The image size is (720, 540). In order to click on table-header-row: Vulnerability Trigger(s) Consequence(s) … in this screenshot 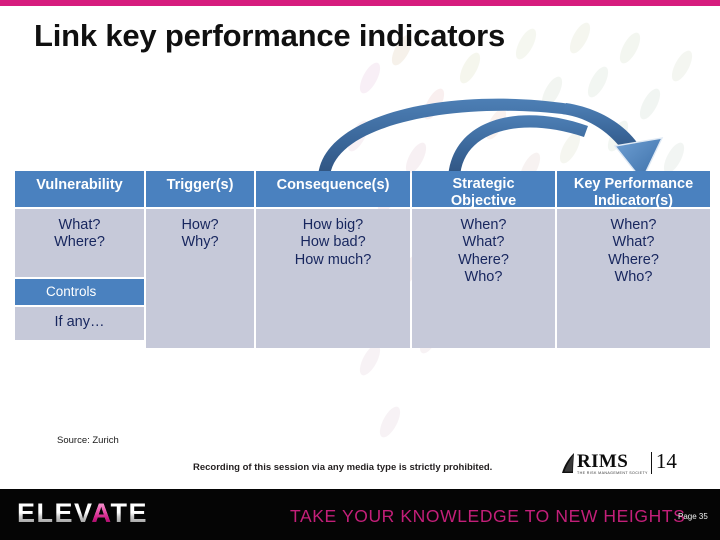, I will do `click(362, 190)`.